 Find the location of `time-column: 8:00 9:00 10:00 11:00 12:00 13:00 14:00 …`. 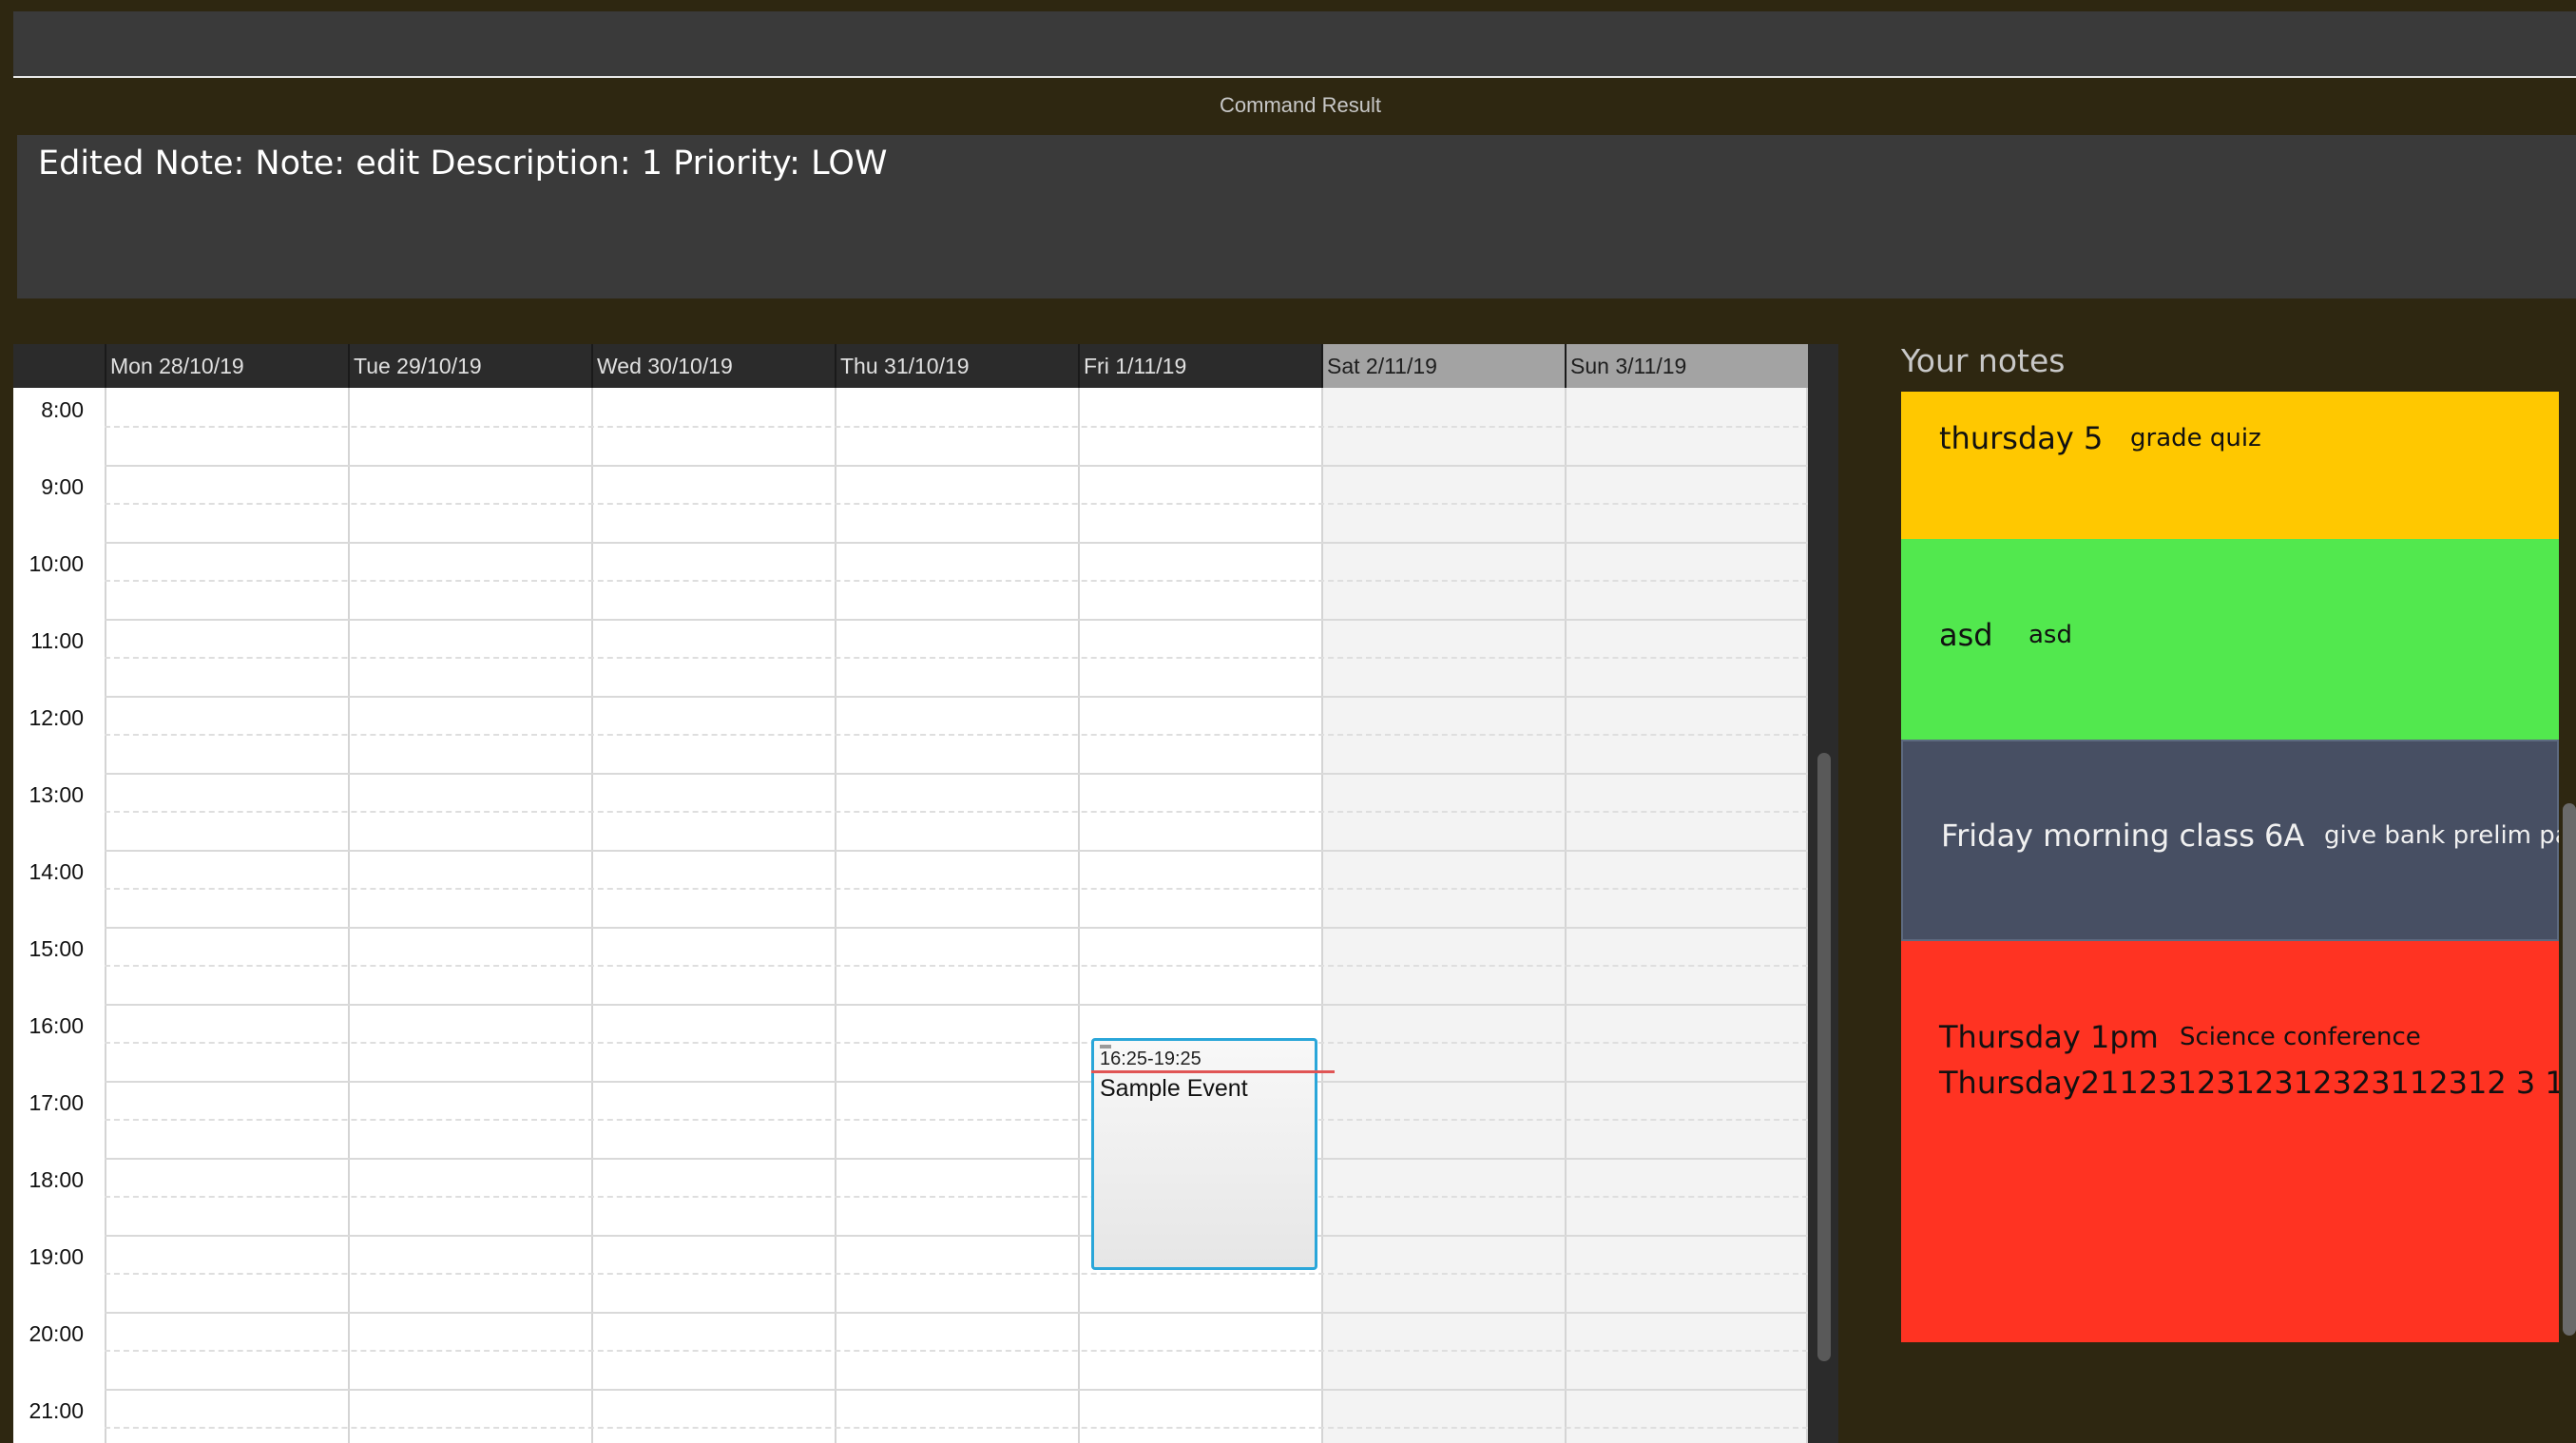

time-column: 8:00 9:00 10:00 11:00 12:00 13:00 14:00 … is located at coordinates (59, 915).